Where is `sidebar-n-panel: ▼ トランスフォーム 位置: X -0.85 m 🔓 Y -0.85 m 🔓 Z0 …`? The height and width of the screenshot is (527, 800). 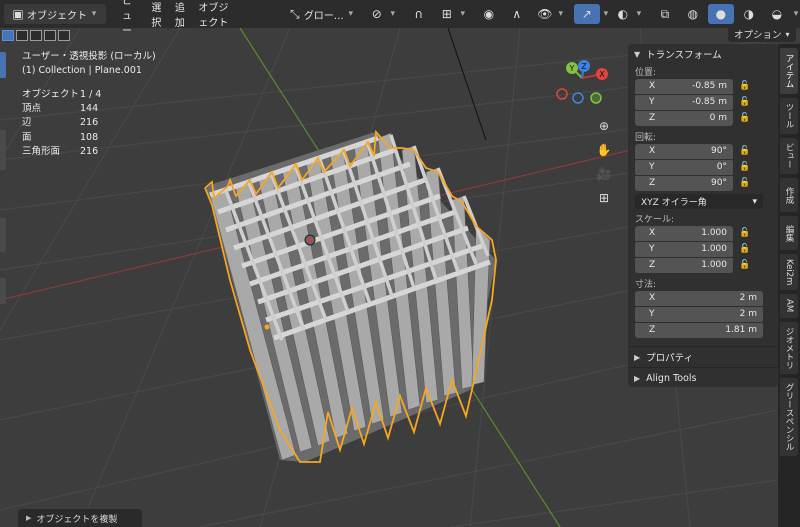 sidebar-n-panel: ▼ トランスフォーム 位置: X -0.85 m 🔓 Y -0.85 m 🔓 Z0 … is located at coordinates (703, 215).